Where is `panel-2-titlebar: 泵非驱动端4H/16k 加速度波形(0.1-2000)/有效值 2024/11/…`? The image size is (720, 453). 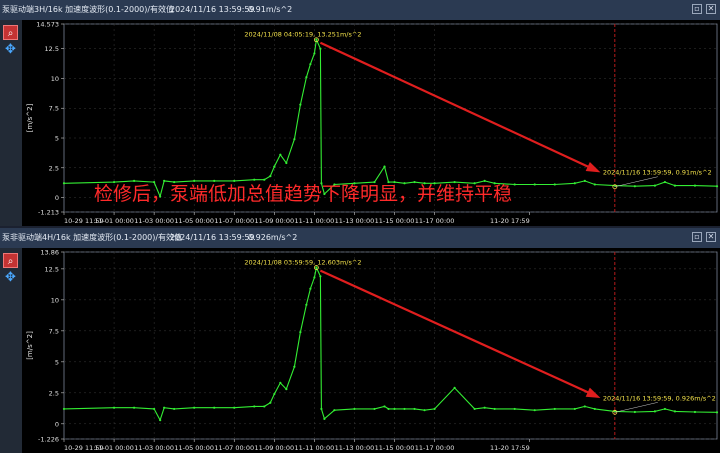
panel-2-titlebar: 泵非驱动端4H/16k 加速度波形(0.1-2000)/有效值 2024/11/… is located at coordinates (360, 238).